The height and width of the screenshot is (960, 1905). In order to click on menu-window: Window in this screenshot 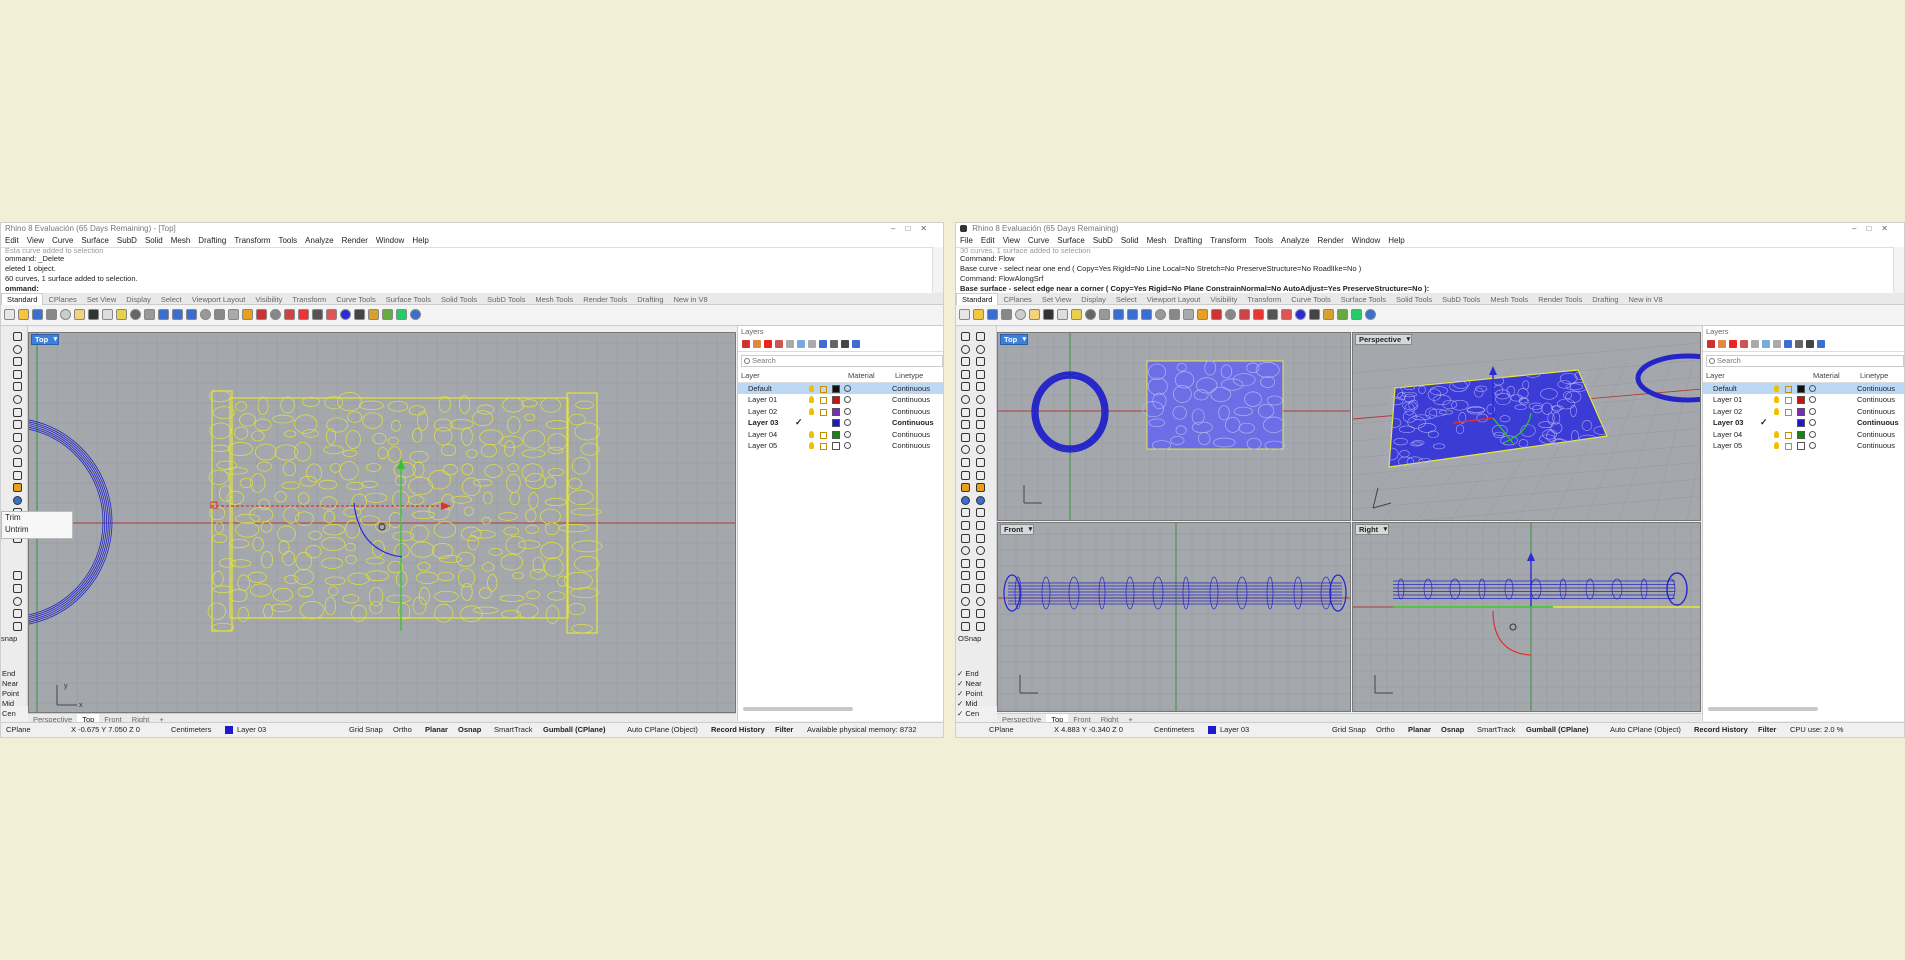, I will do `click(1366, 241)`.